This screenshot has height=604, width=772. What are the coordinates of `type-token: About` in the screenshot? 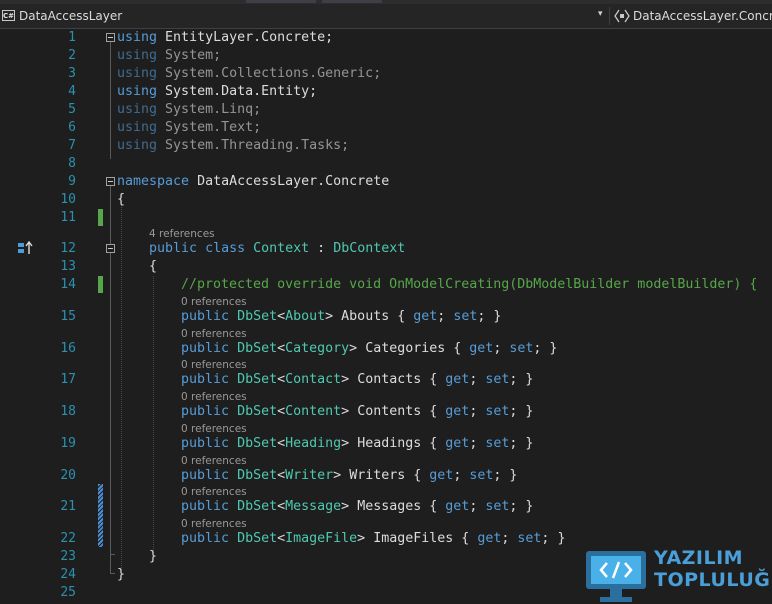 It's located at (305, 316).